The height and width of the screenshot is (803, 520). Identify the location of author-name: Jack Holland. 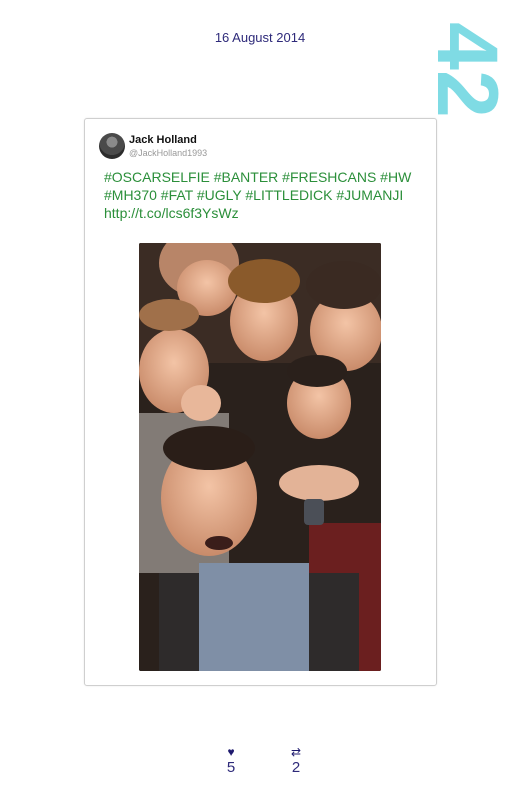
(163, 140).